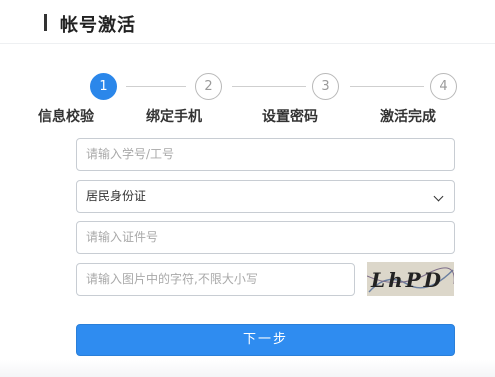  What do you see at coordinates (438, 196) in the screenshot?
I see `chevron-down-icon` at bounding box center [438, 196].